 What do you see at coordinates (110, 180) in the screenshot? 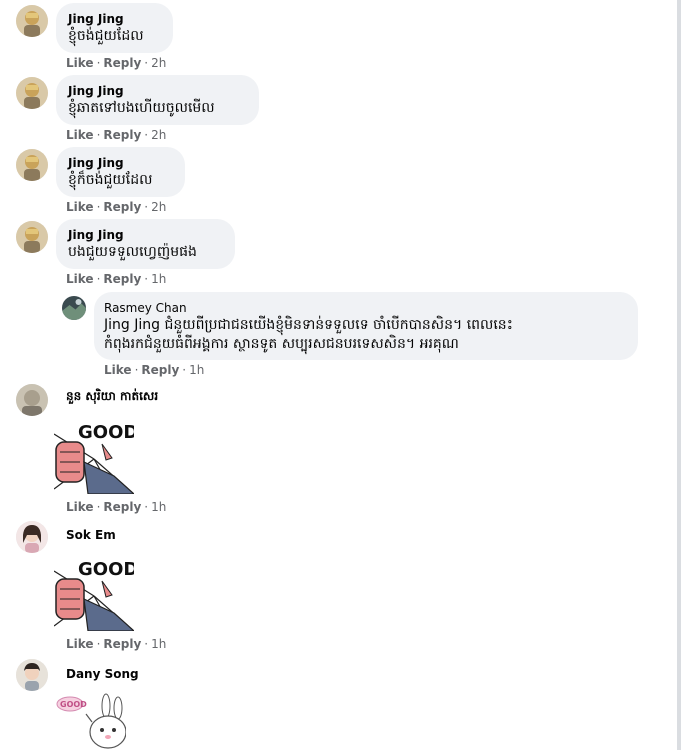
I see `comment-text: ខ្ញុំក៏ចង់ជួយដែល` at bounding box center [110, 180].